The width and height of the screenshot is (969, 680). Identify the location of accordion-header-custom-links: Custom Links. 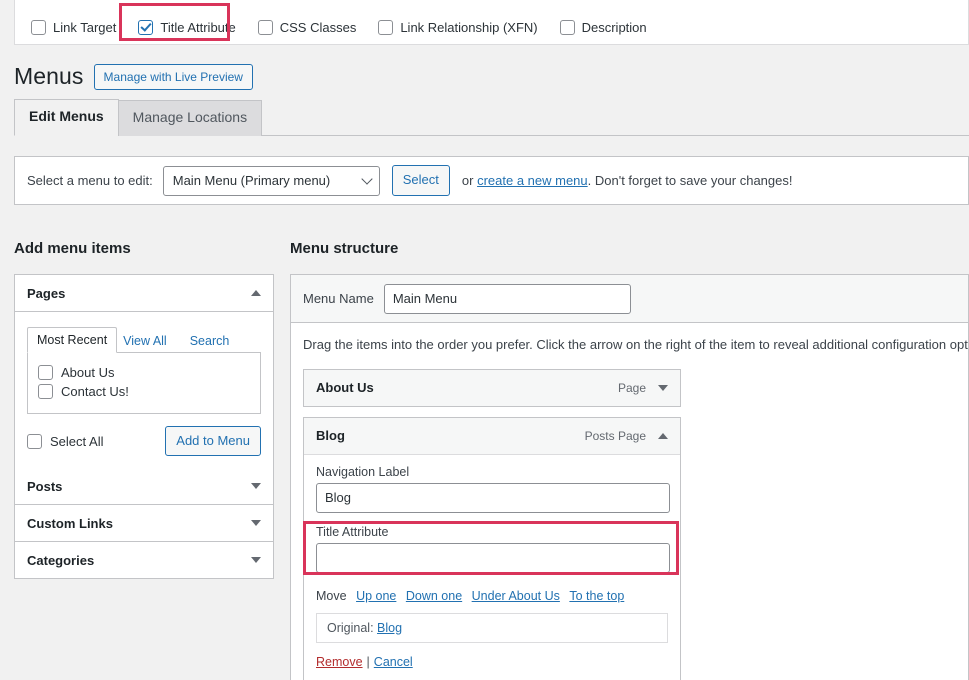
(144, 524).